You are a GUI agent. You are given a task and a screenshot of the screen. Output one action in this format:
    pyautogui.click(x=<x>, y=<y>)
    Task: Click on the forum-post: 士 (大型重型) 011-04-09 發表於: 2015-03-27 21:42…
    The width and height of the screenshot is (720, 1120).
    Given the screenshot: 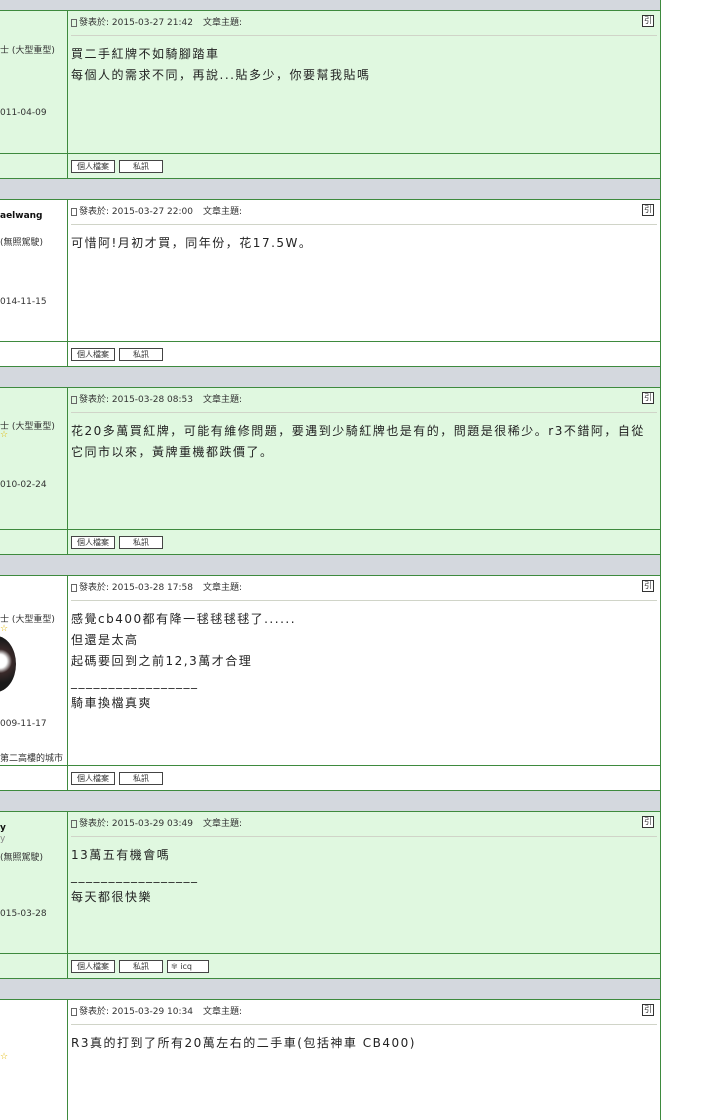 What is the action you would take?
    pyautogui.click(x=330, y=95)
    